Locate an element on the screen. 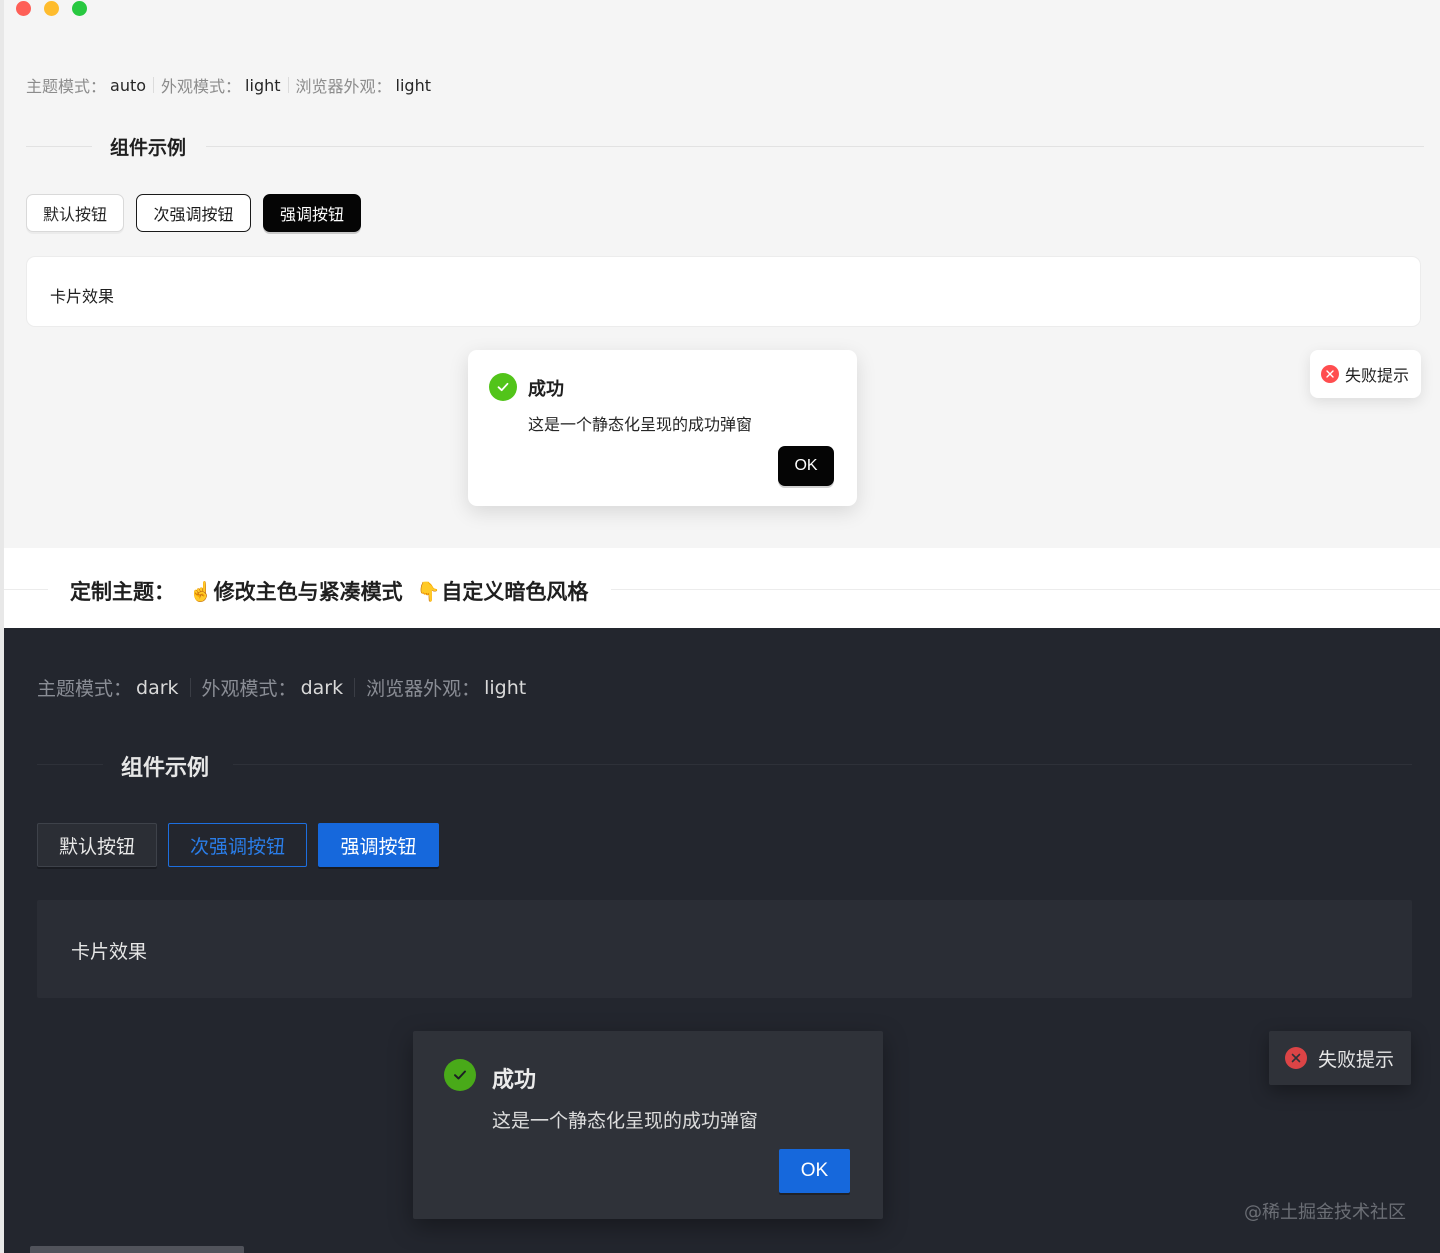 The height and width of the screenshot is (1253, 1440). pointing-down-icon: 👇 is located at coordinates (428, 591).